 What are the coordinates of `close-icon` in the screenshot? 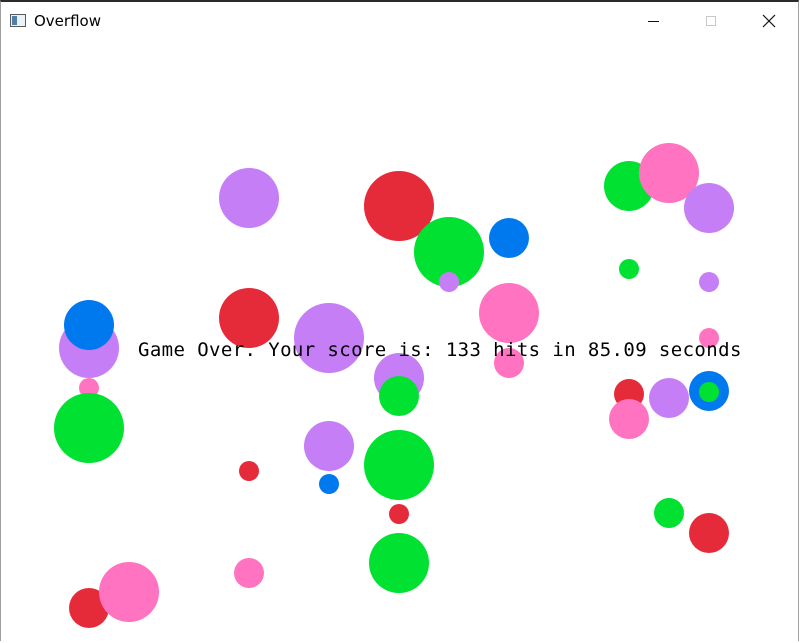 It's located at (769, 21).